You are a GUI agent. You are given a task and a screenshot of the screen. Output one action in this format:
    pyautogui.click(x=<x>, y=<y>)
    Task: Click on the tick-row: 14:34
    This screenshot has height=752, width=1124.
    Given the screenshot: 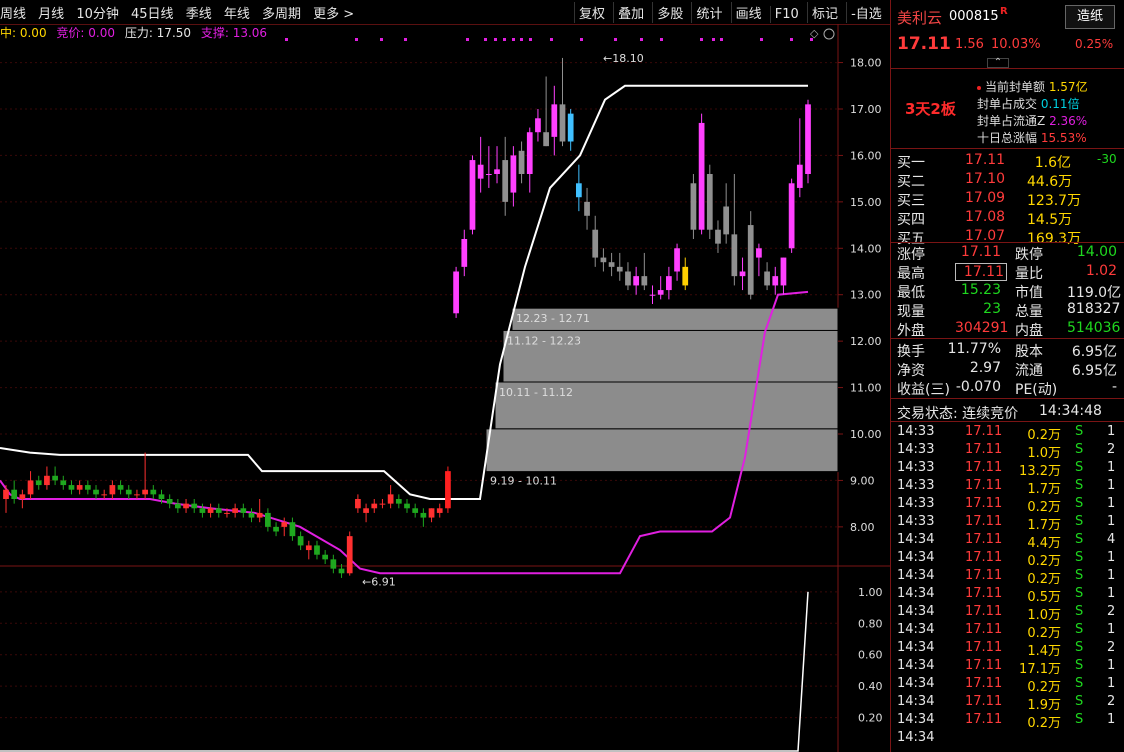 What is the action you would take?
    pyautogui.click(x=1007, y=739)
    